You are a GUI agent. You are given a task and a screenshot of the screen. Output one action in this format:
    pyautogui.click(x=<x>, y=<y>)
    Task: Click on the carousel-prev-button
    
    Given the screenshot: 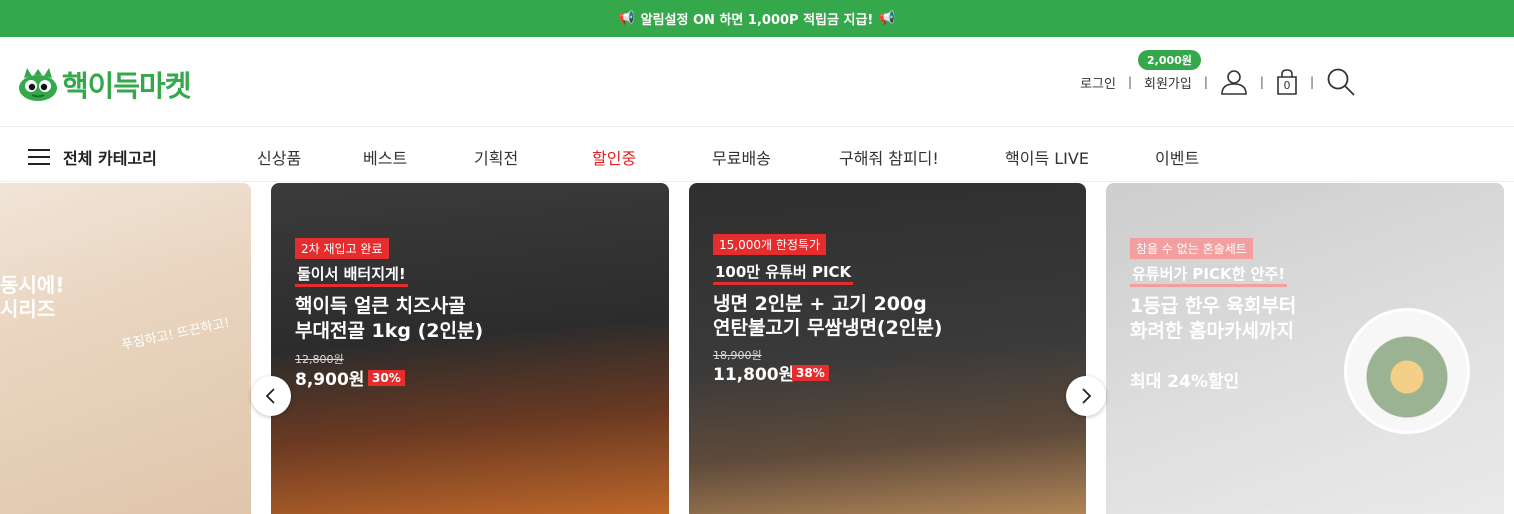 What is the action you would take?
    pyautogui.click(x=271, y=396)
    